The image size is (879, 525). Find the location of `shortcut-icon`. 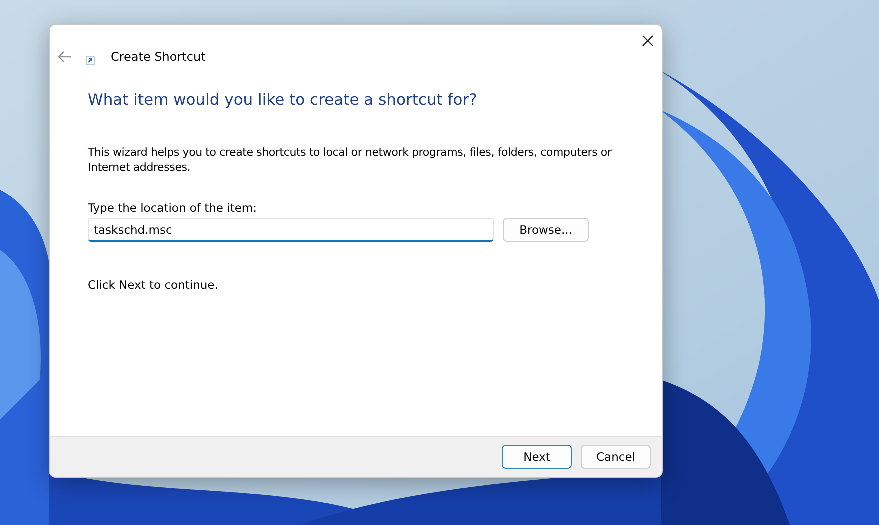

shortcut-icon is located at coordinates (90, 60).